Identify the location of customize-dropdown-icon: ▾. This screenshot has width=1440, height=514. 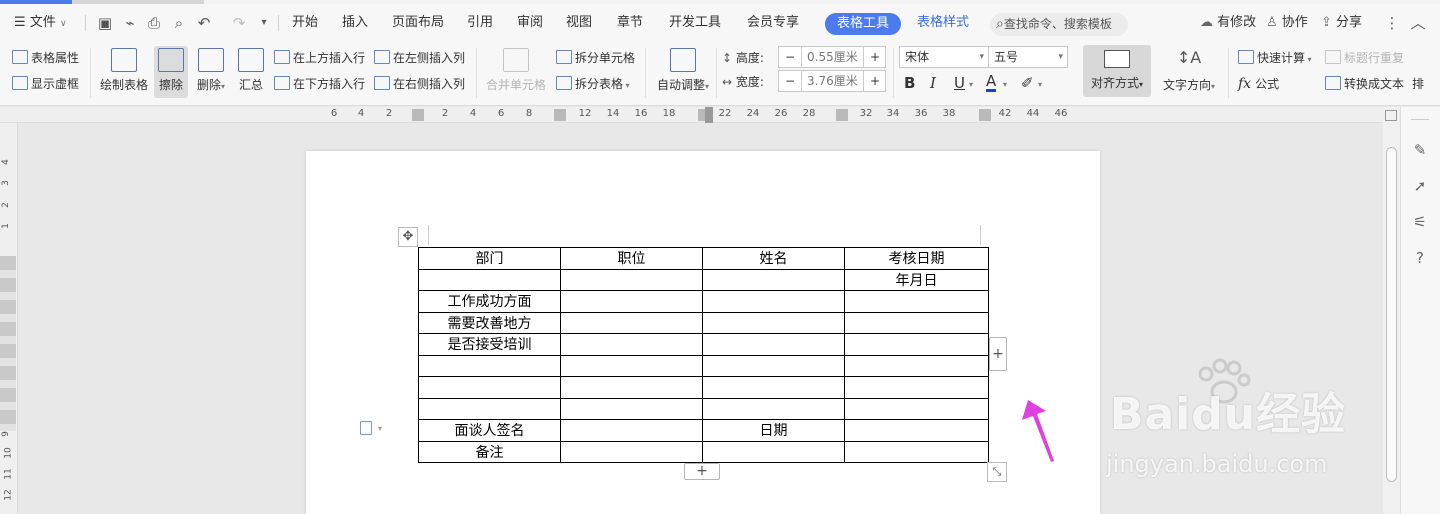
(264, 23).